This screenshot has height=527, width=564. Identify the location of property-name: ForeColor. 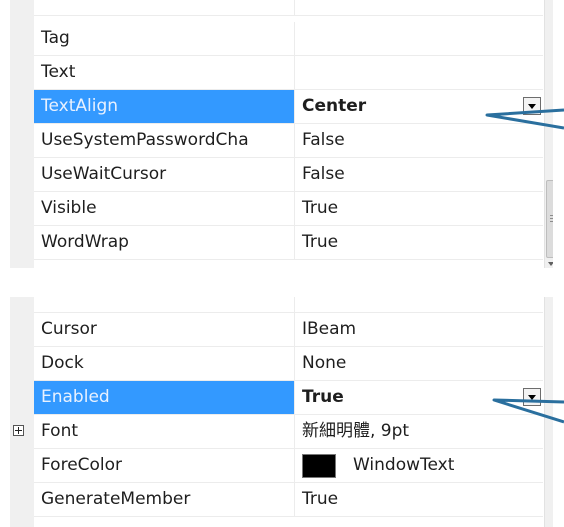
(164, 466).